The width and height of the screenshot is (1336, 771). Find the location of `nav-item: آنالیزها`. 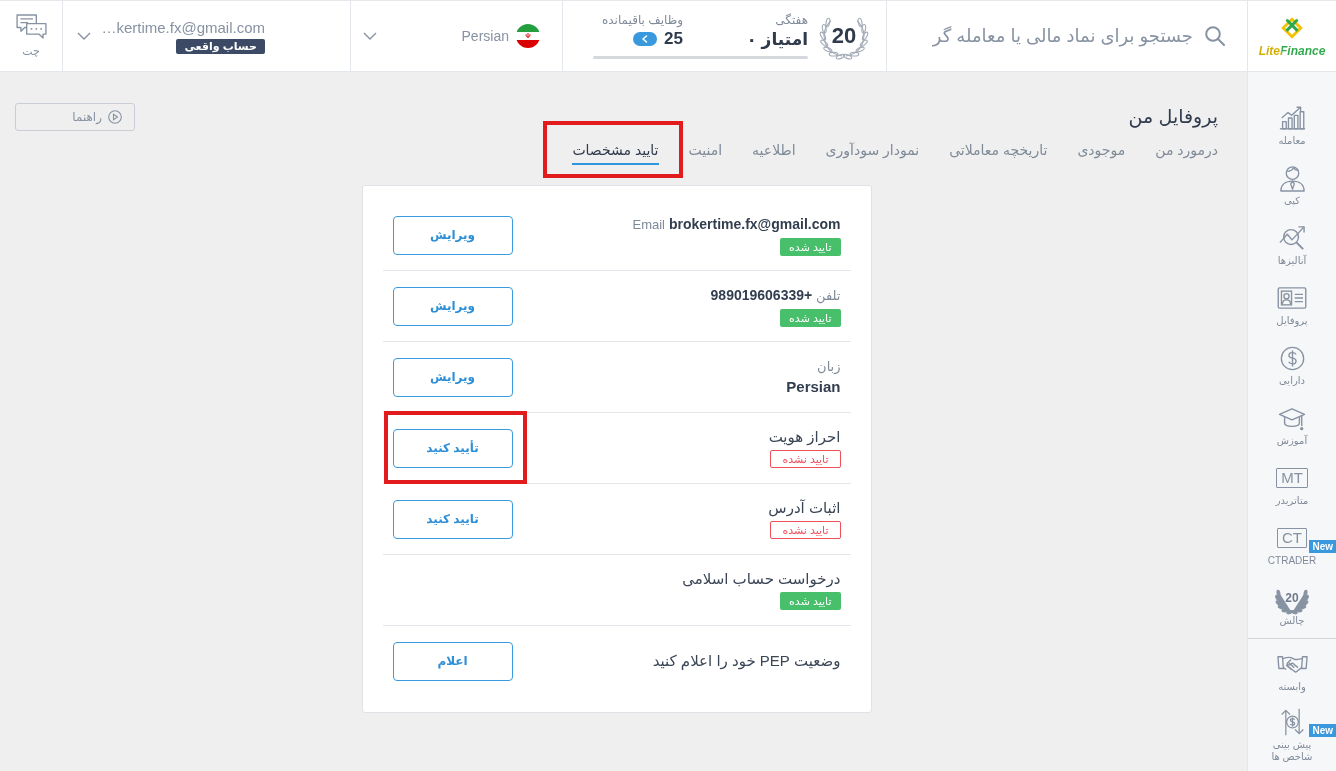

nav-item: آنالیزها is located at coordinates (1292, 245).